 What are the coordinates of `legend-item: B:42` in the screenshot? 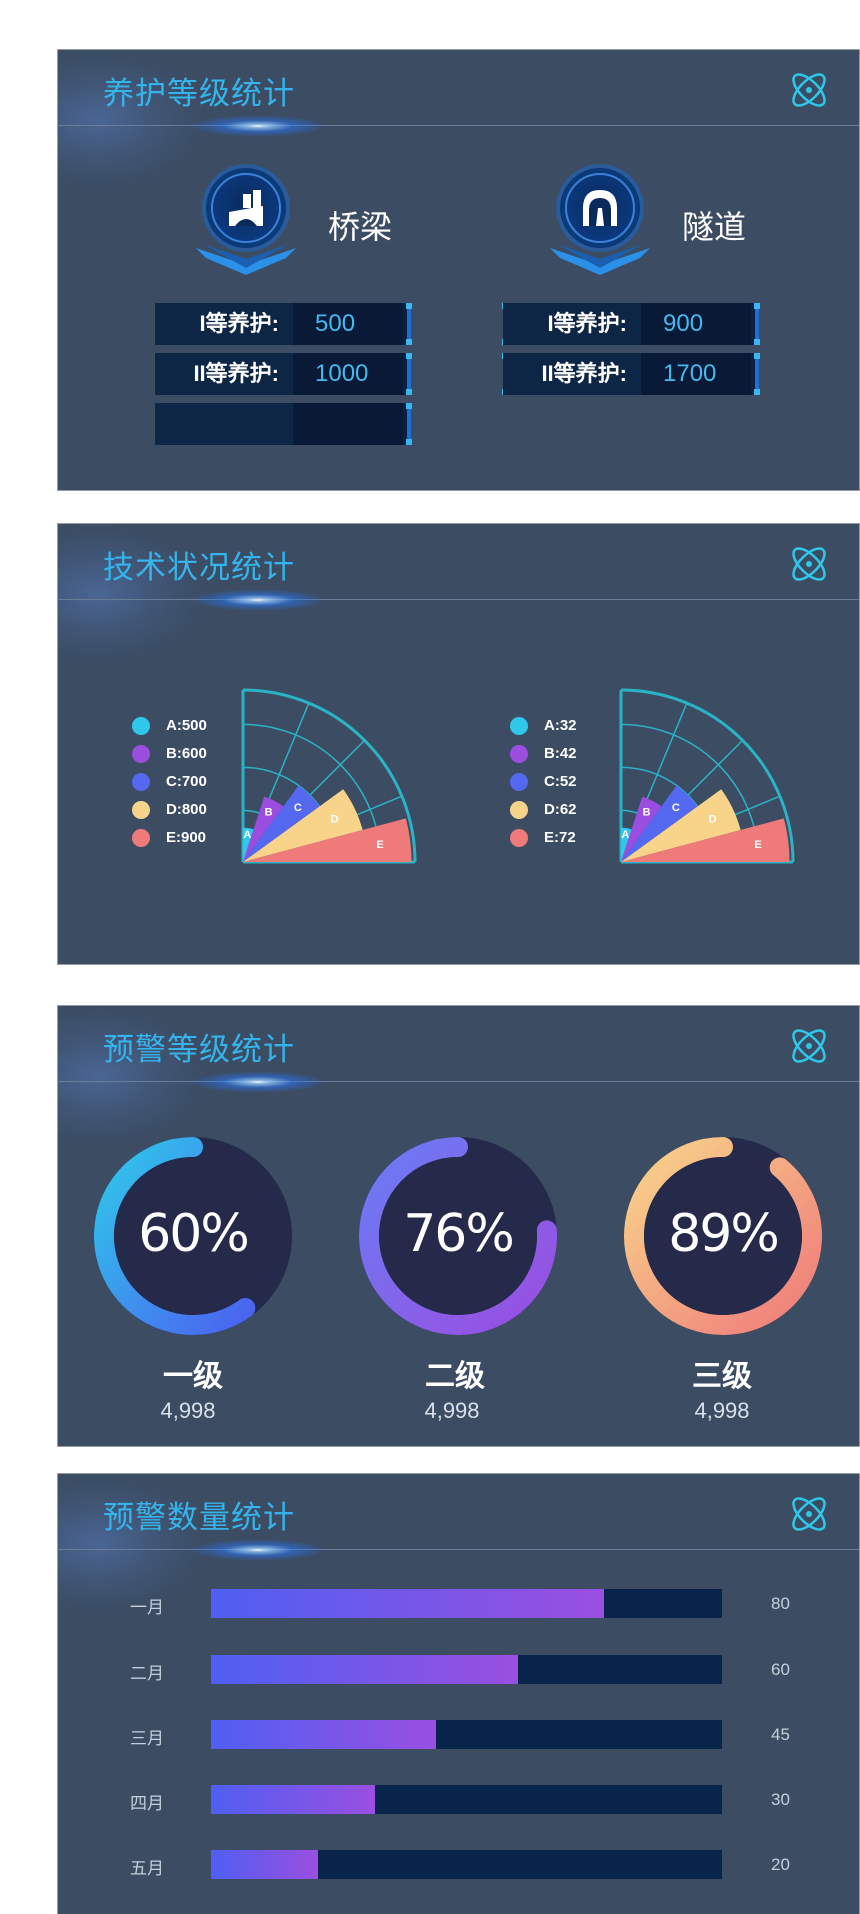 It's located at (570, 754).